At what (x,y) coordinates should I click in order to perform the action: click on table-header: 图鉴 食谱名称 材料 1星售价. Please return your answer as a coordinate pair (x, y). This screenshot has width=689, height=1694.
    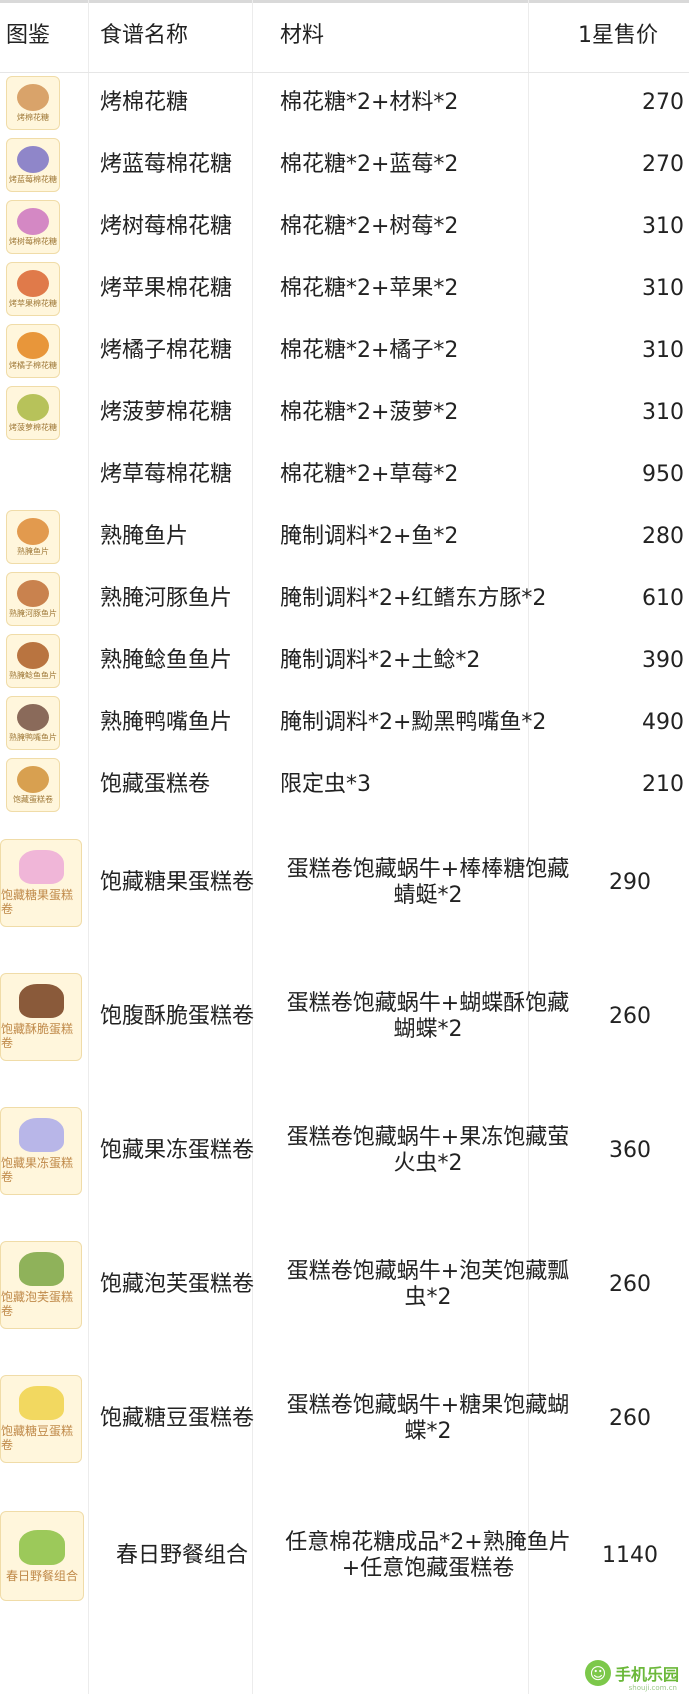
    Looking at the image, I should click on (344, 36).